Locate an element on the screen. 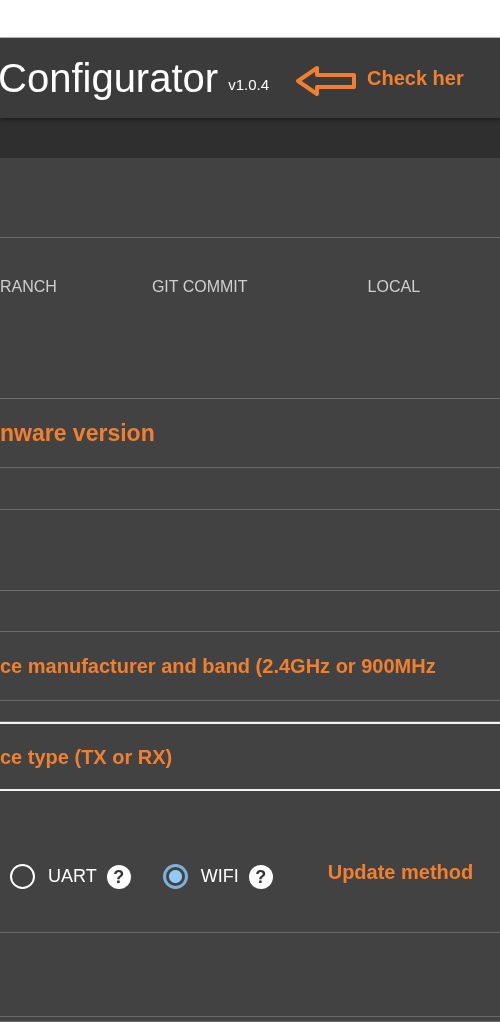 Image resolution: width=500 pixels, height=1022 pixels. app-title: Configurator is located at coordinates (109, 78).